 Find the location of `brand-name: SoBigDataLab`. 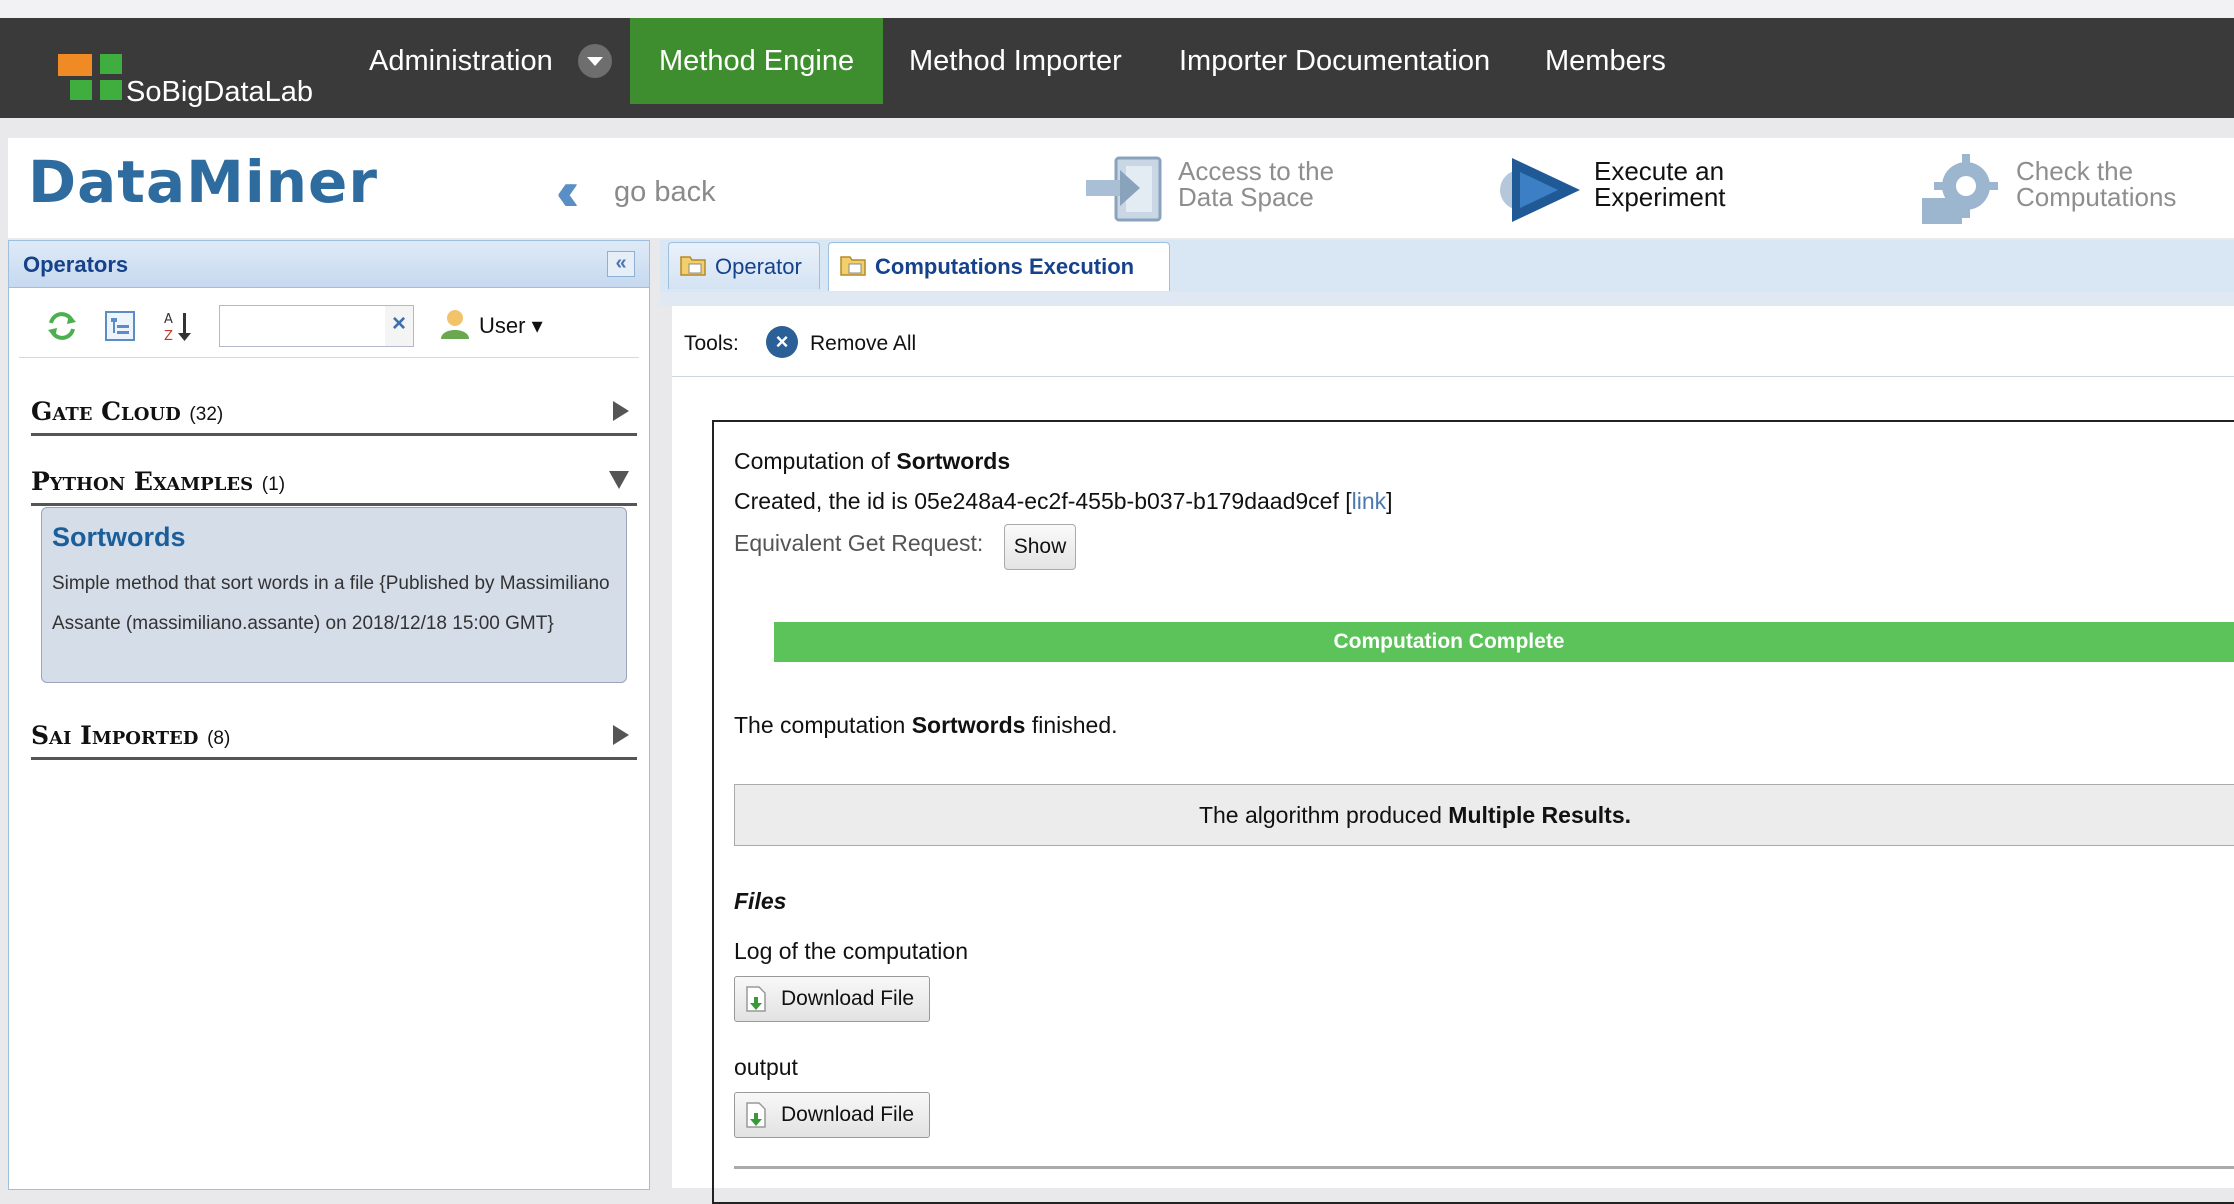

brand-name: SoBigDataLab is located at coordinates (220, 92).